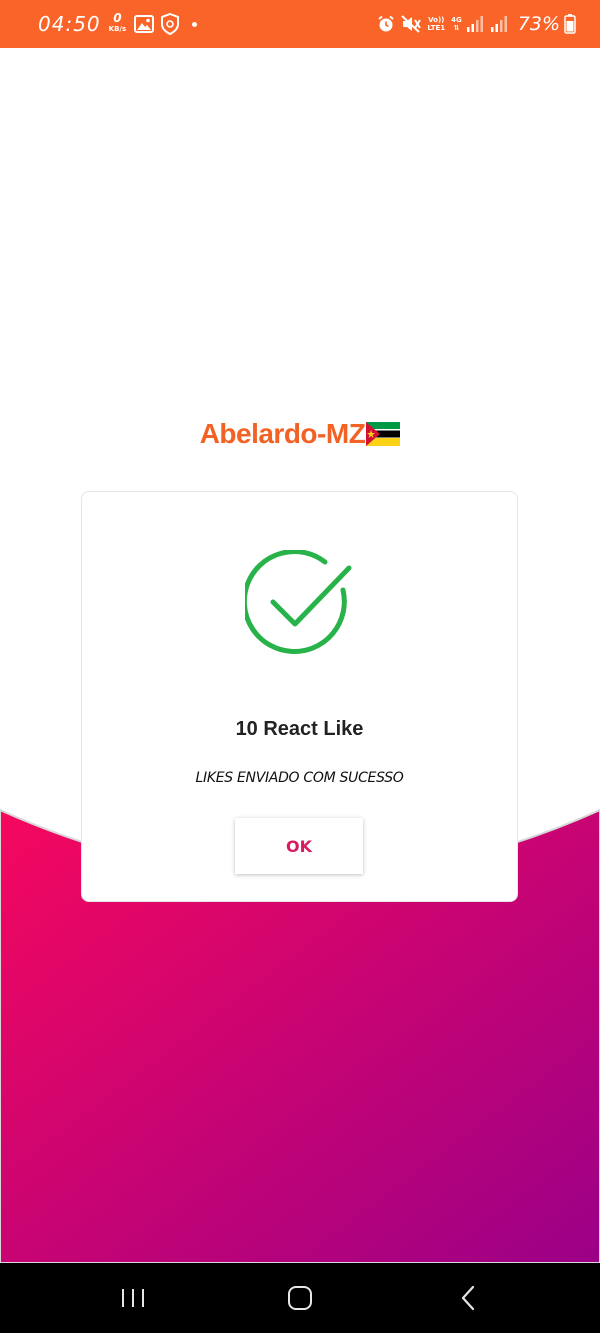 The width and height of the screenshot is (600, 1333). I want to click on home-button, so click(300, 1298).